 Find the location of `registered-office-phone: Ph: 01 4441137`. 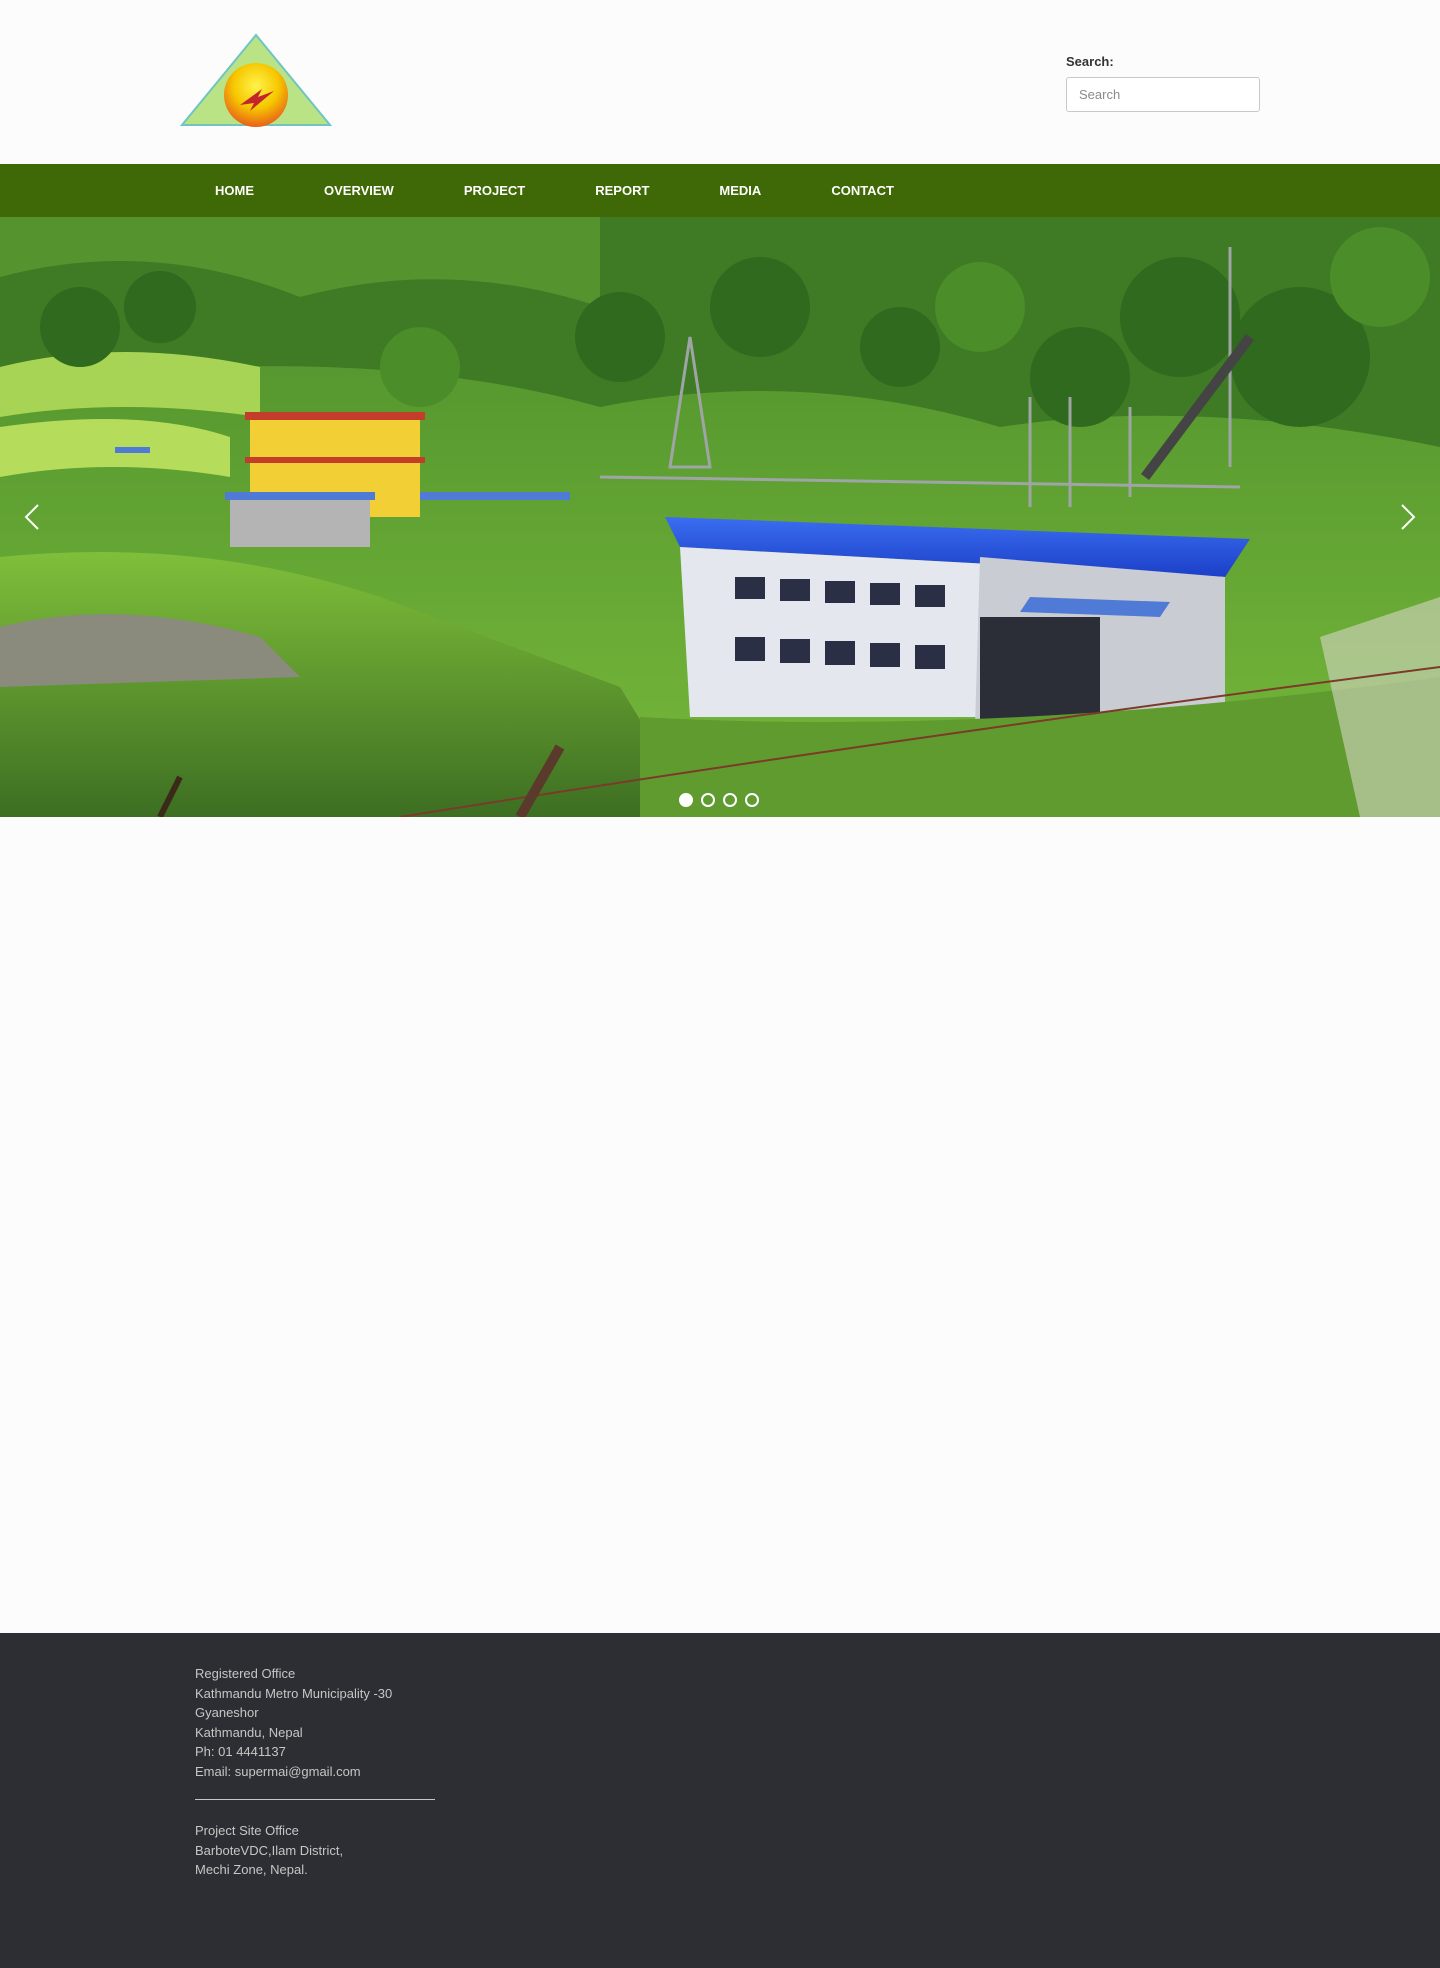

registered-office-phone: Ph: 01 4441137 is located at coordinates (240, 1751).